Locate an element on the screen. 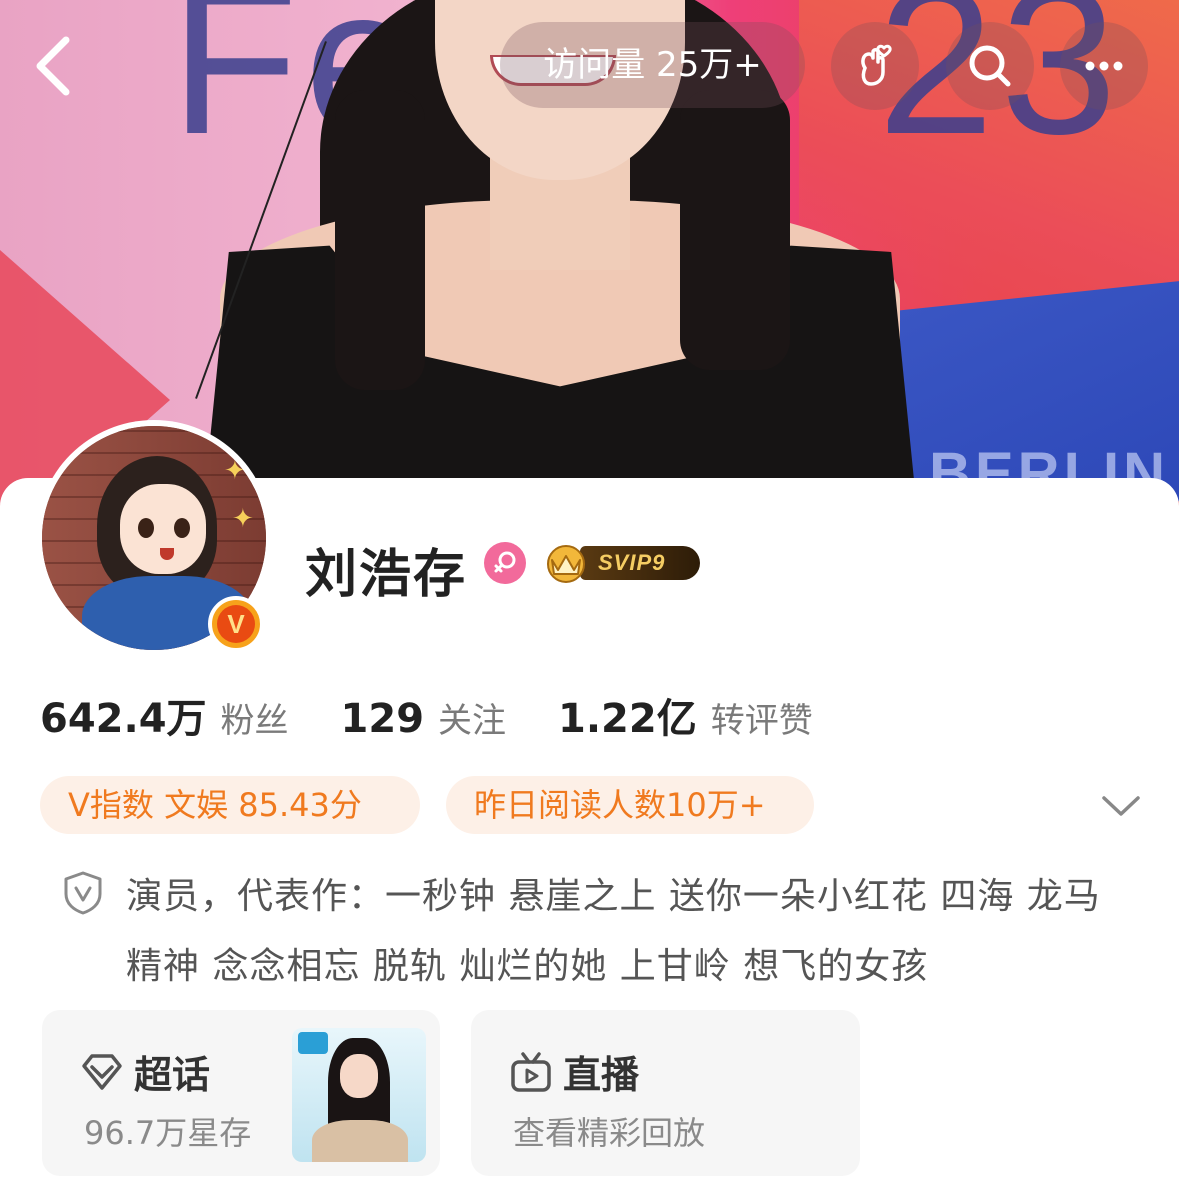 Image resolution: width=1179 pixels, height=1198 pixels. reads-tag: 昨日阅读人数10万+ is located at coordinates (630, 805).